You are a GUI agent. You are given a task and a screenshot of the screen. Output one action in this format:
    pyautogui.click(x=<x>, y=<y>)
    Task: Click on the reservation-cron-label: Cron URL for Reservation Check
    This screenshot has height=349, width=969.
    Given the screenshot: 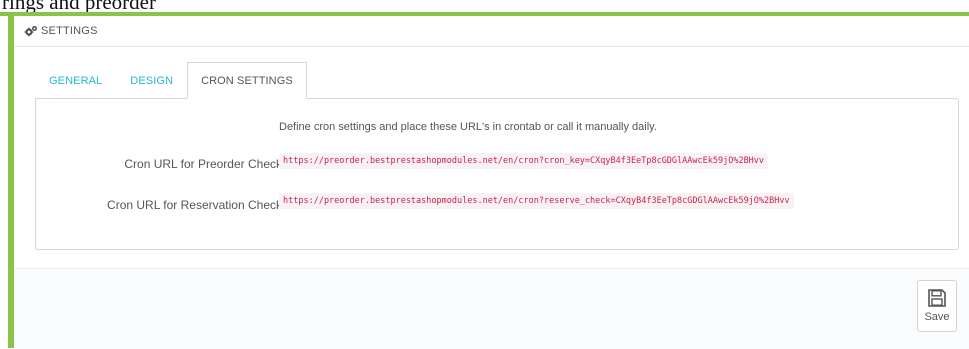 What is the action you would take?
    pyautogui.click(x=194, y=205)
    